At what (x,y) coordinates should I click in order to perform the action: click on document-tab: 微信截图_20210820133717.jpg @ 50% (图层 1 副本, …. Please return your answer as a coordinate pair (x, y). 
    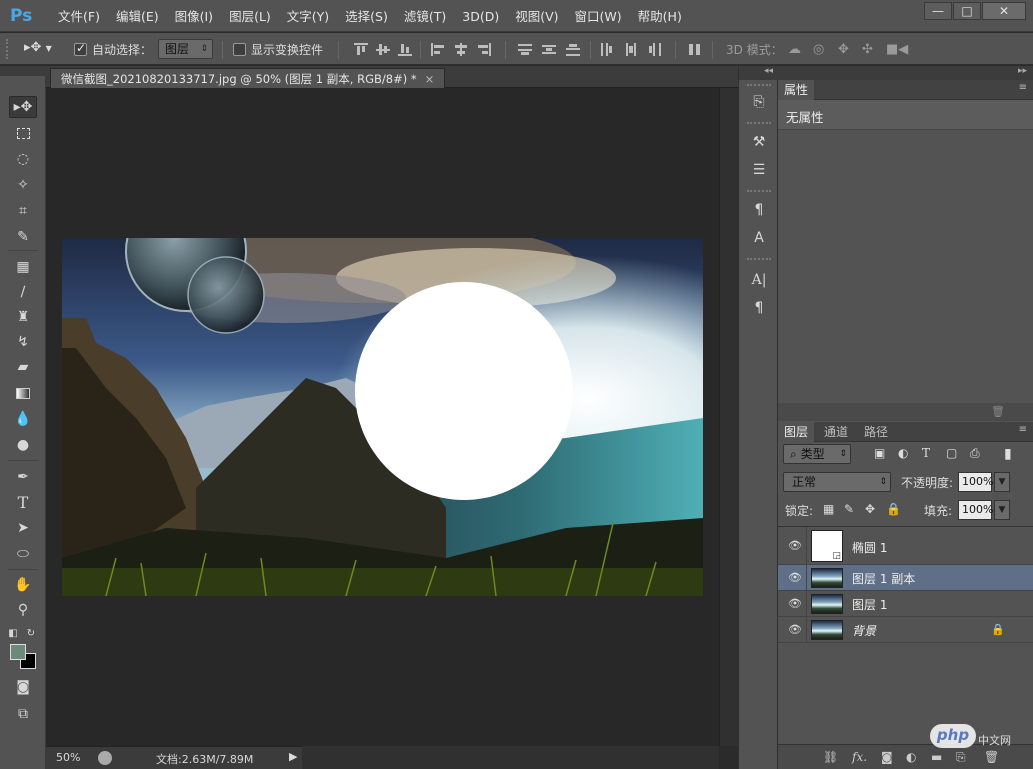
    Looking at the image, I should click on (248, 78).